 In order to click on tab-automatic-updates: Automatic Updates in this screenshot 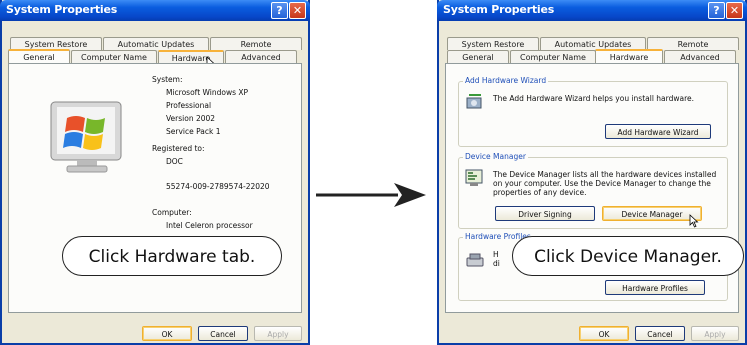, I will do `click(156, 43)`.